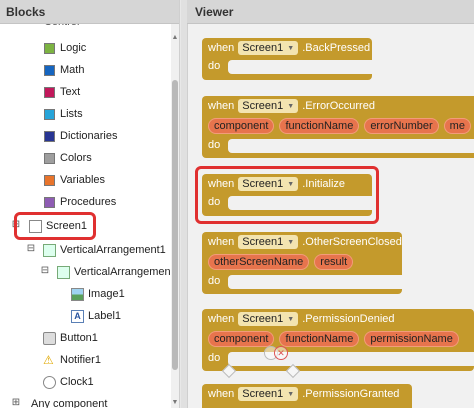 The height and width of the screenshot is (408, 474). Describe the element at coordinates (45, 270) in the screenshot. I see `vertical2-collapse-toggle-icon: ⊟` at that location.